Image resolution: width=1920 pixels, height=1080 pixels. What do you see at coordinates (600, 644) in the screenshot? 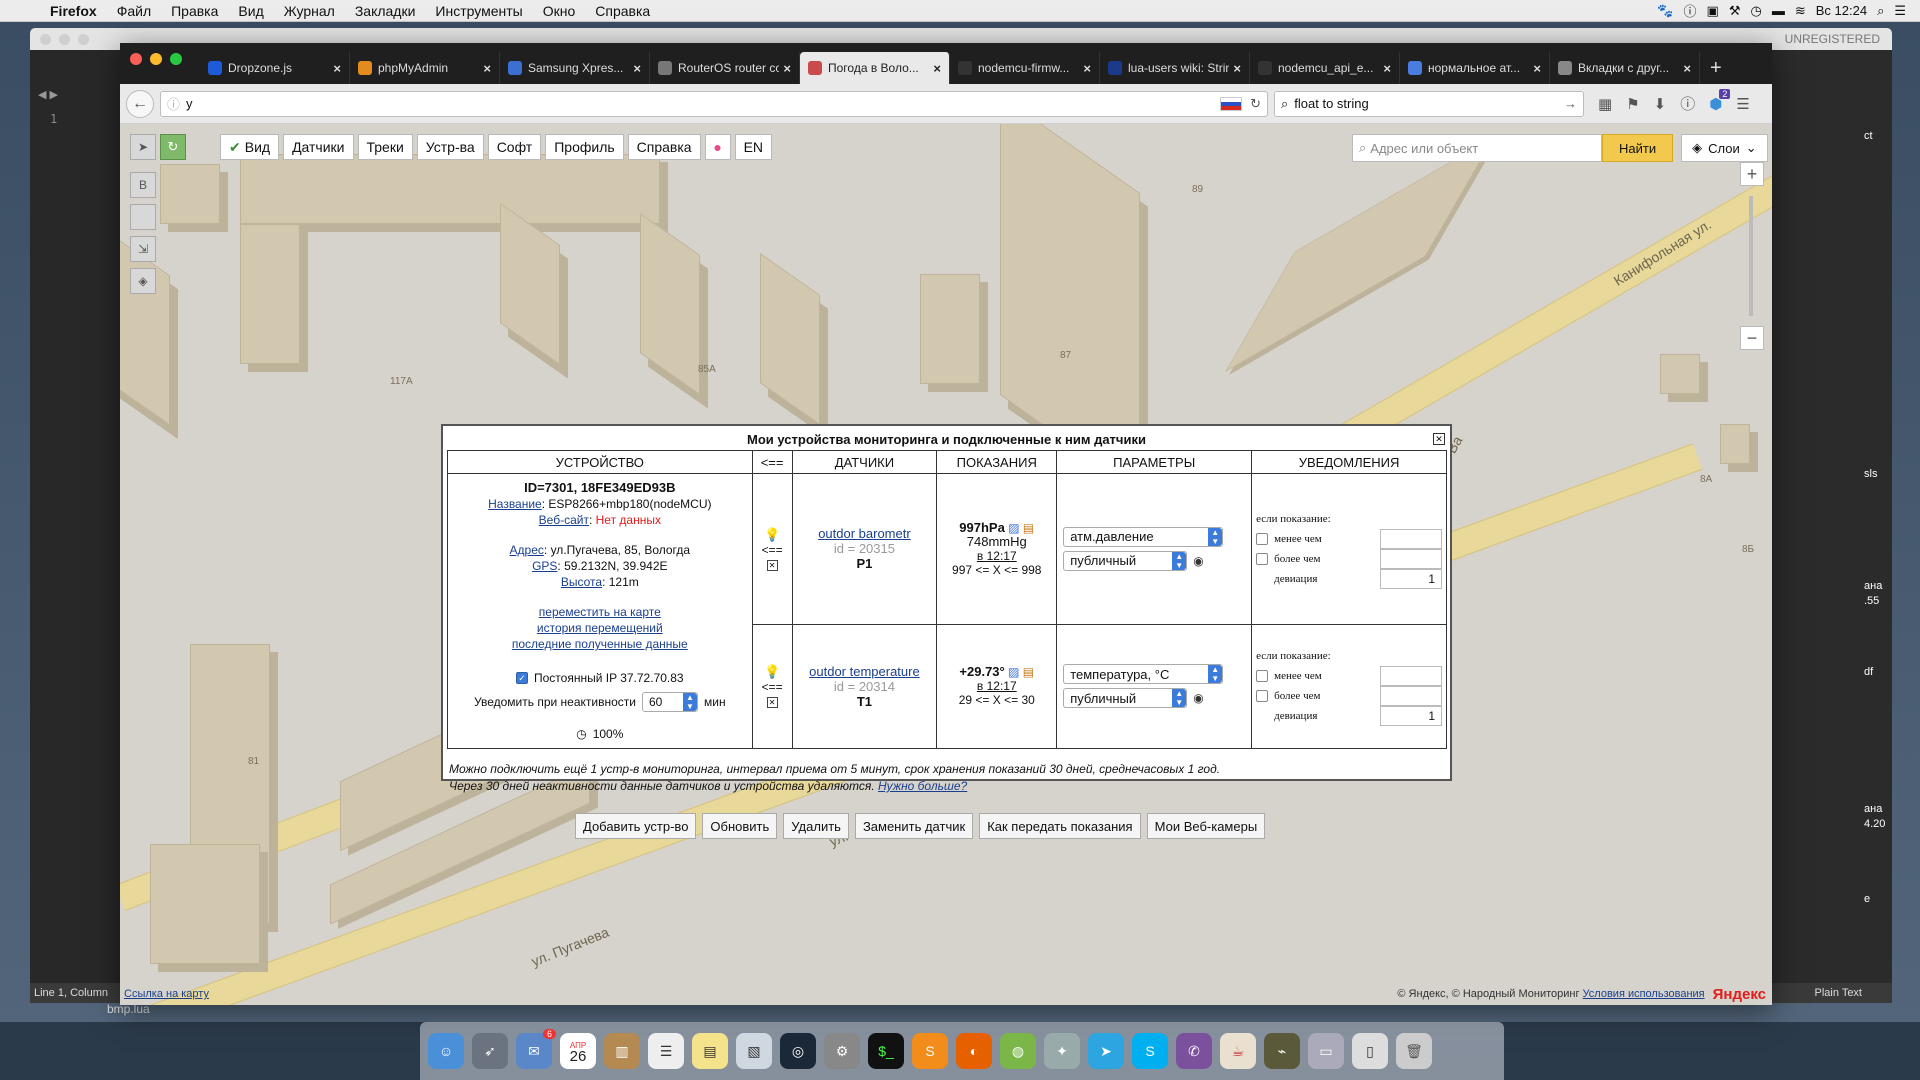
I see `last-data-link: последние полученные данные` at bounding box center [600, 644].